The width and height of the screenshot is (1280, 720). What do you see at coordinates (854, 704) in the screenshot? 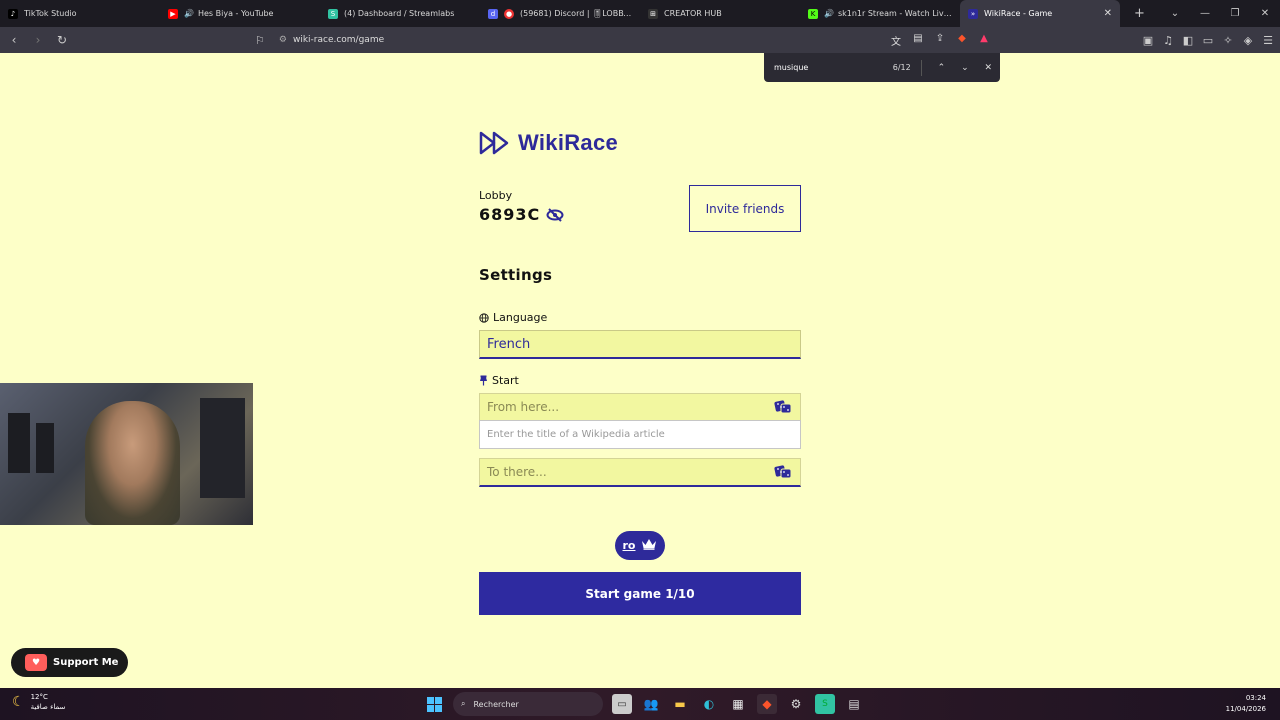
I see `app-icon: ▤` at bounding box center [854, 704].